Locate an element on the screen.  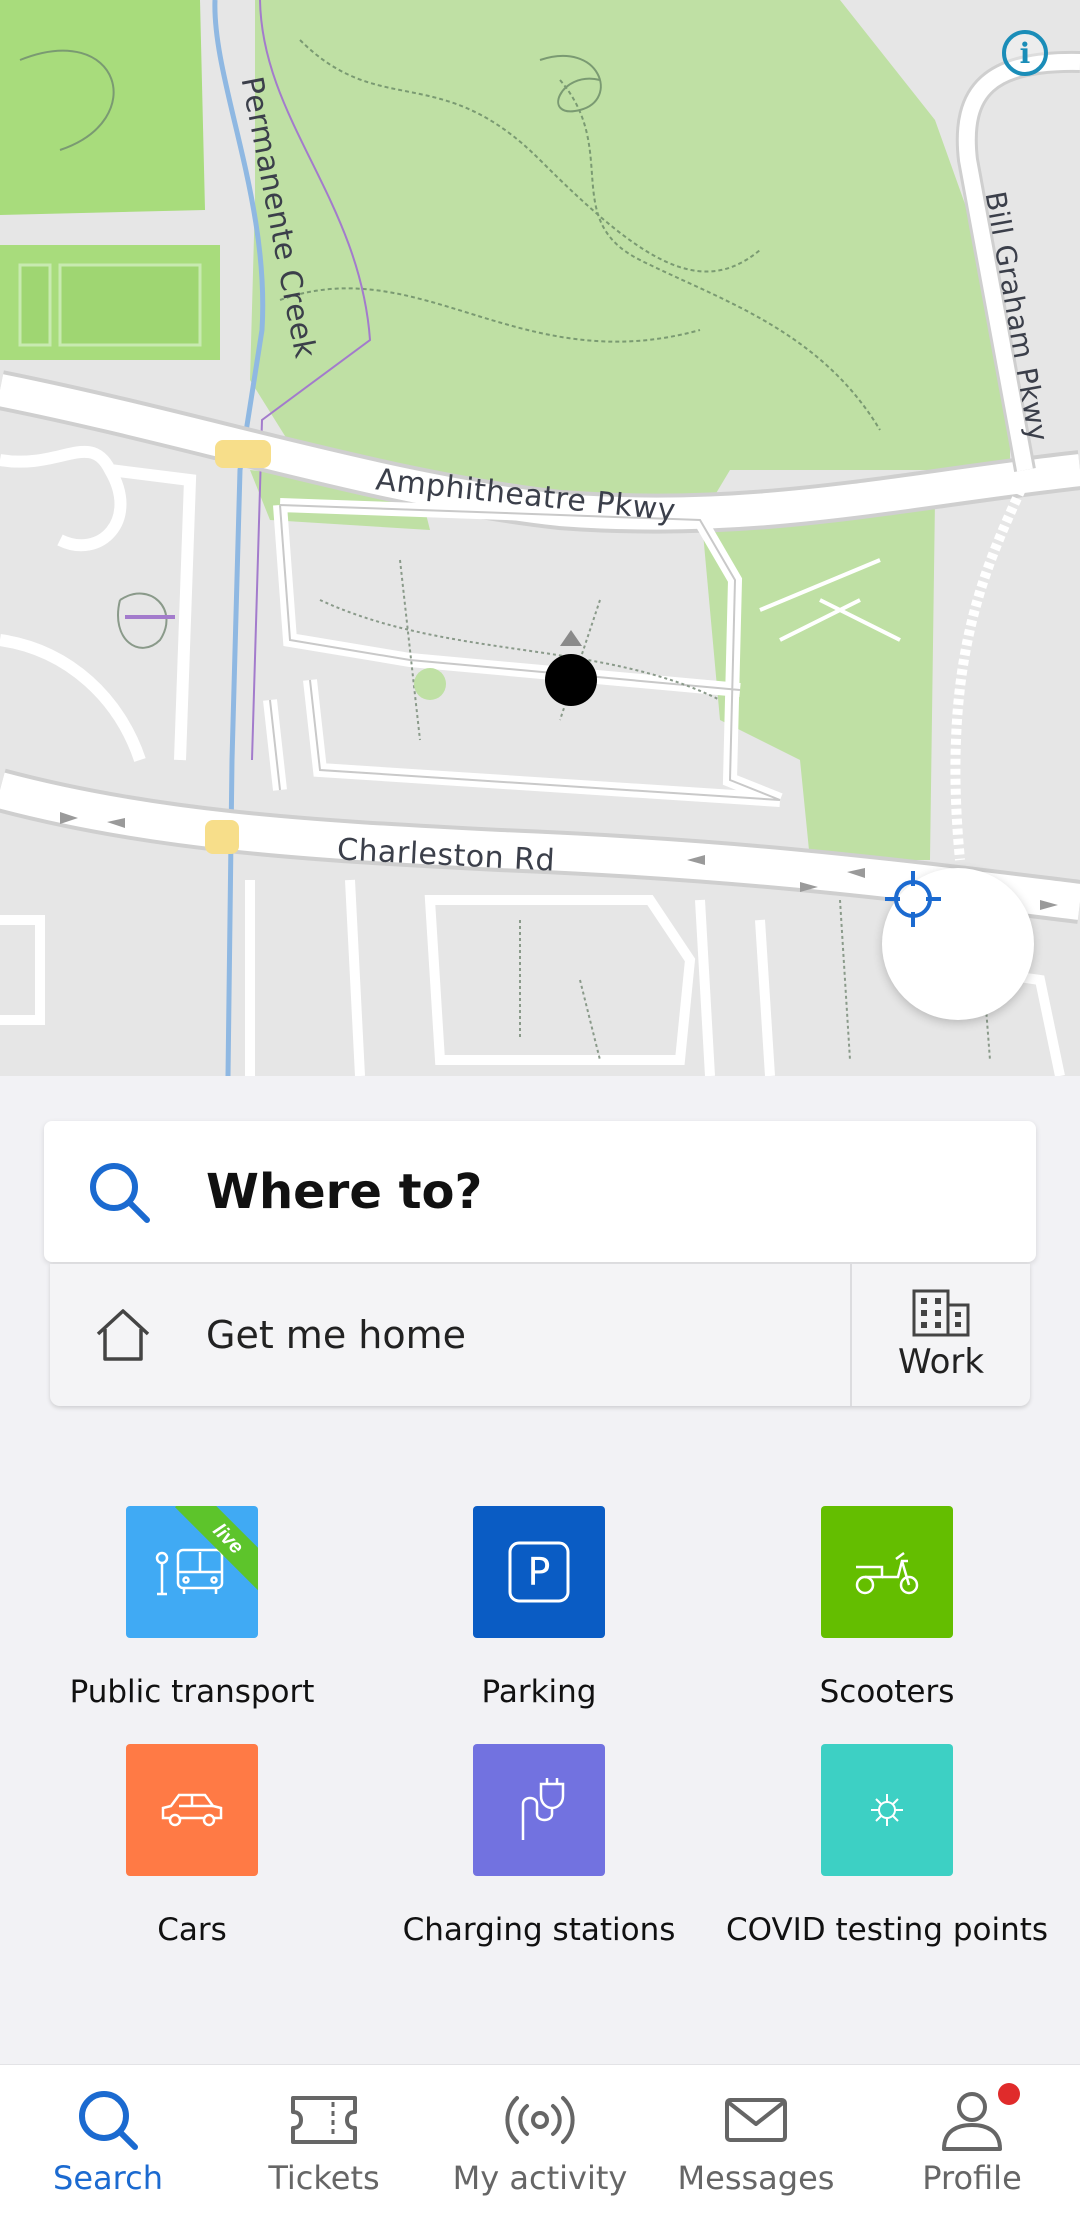
get-me-home-label: Get me home is located at coordinates (336, 1335).